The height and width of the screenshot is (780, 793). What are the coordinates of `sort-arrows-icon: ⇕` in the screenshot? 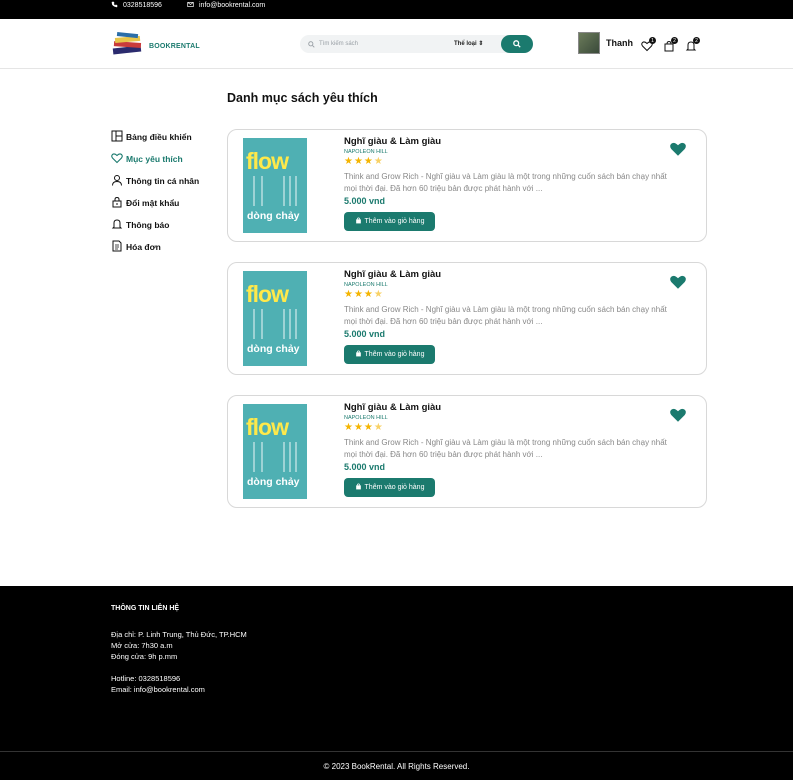 It's located at (481, 44).